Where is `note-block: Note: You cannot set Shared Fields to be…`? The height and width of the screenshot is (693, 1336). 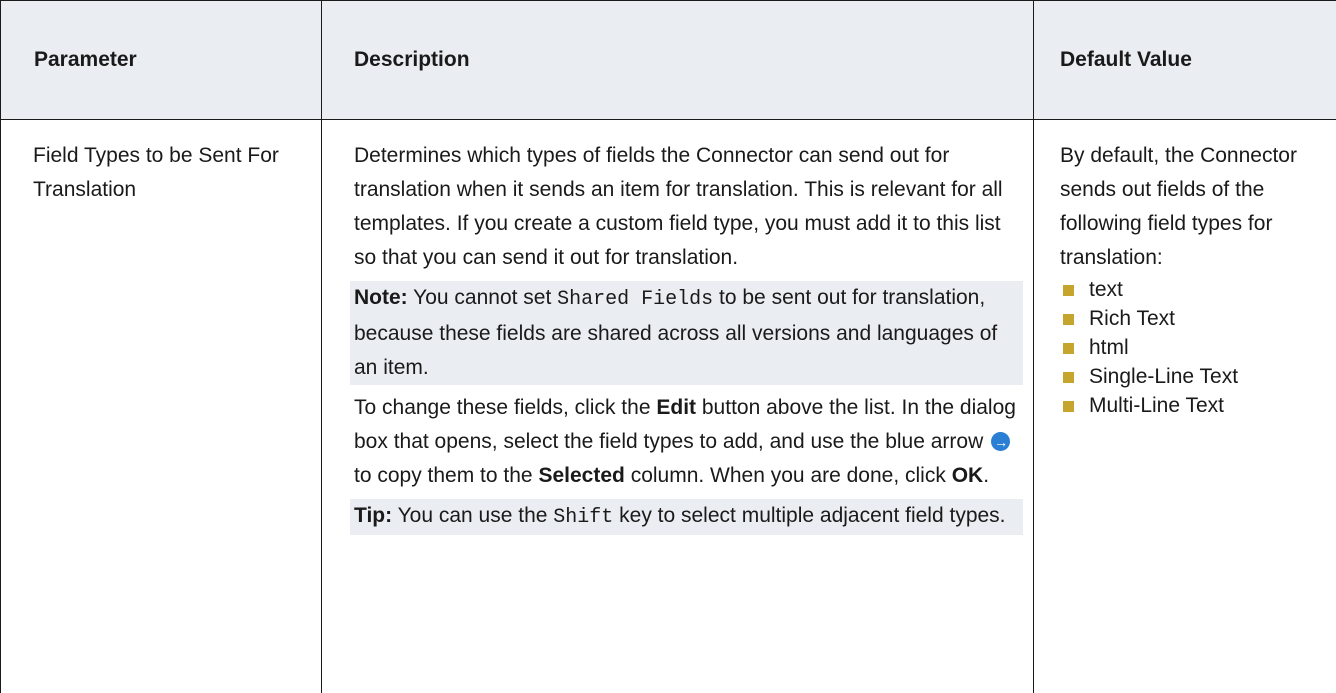 note-block: Note: You cannot set Shared Fields to be… is located at coordinates (686, 333).